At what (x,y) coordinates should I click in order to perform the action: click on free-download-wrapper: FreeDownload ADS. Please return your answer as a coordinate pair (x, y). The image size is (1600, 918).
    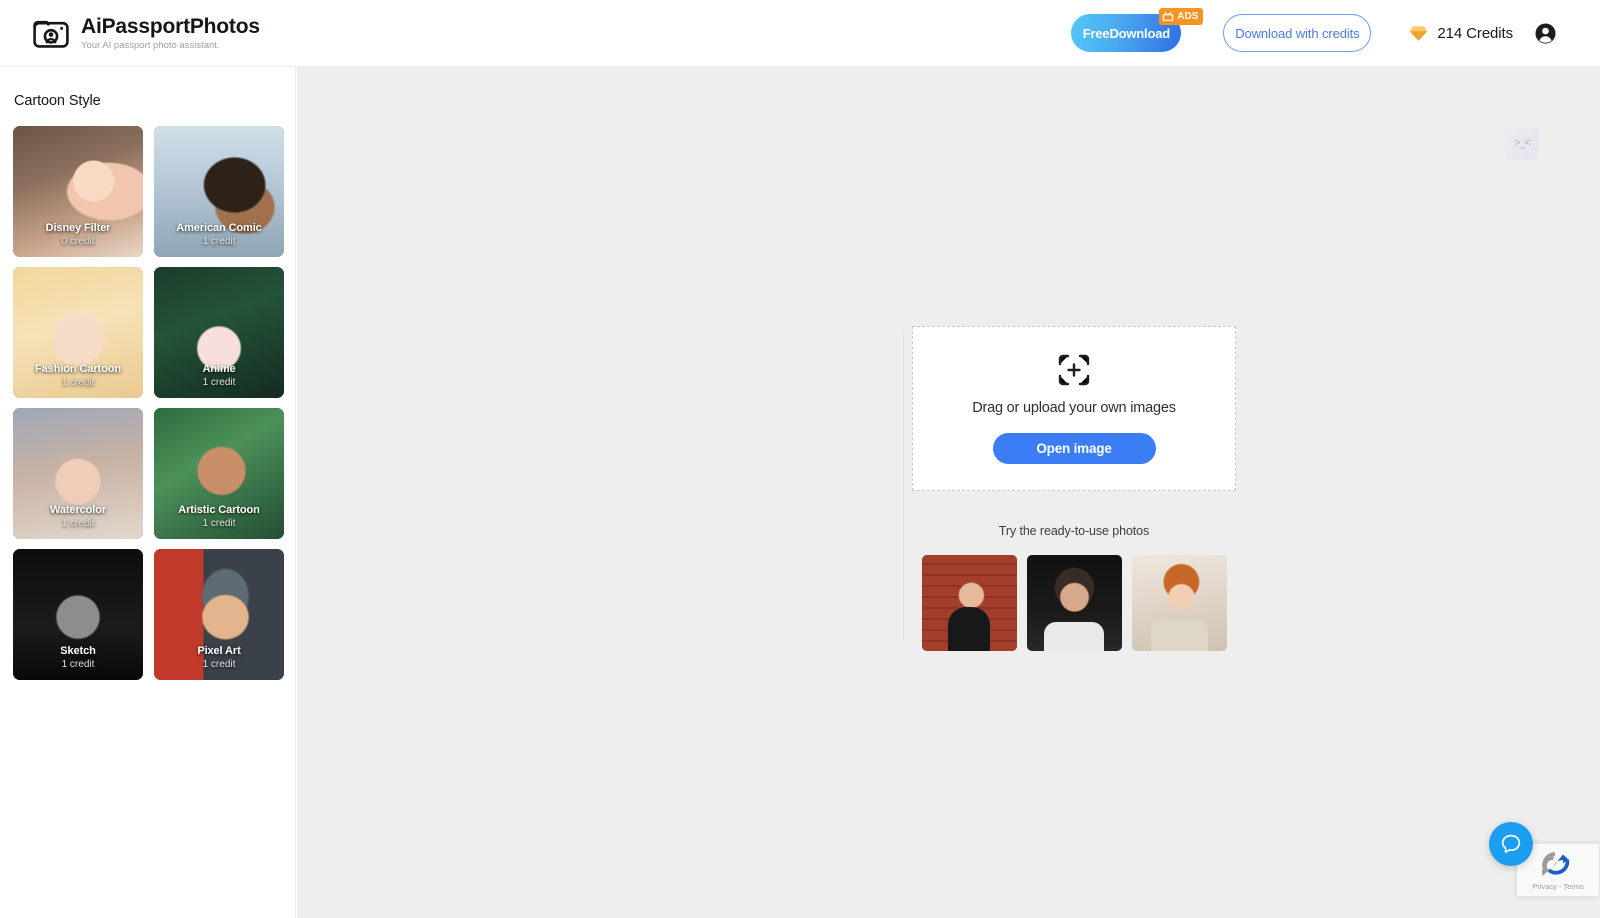
    Looking at the image, I should click on (1137, 30).